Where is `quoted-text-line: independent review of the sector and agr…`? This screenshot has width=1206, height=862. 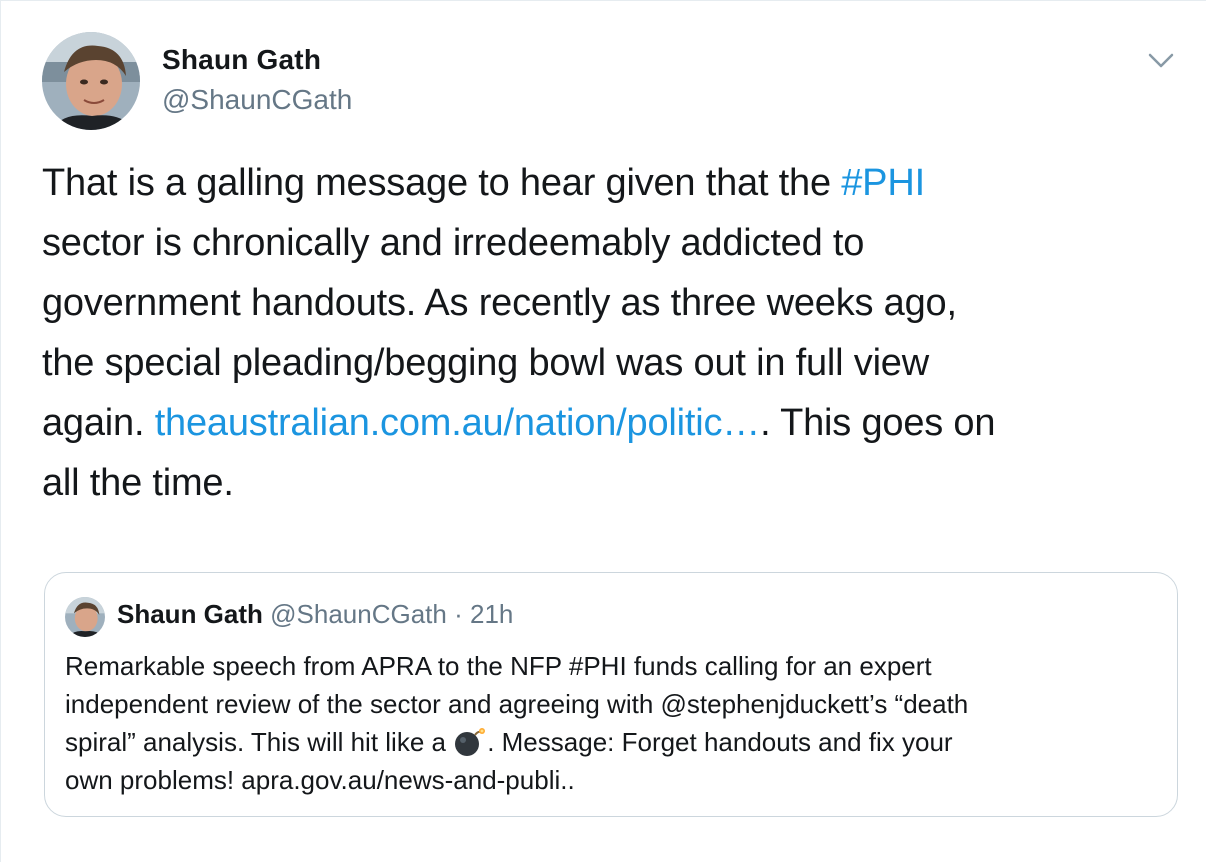
quoted-text-line: independent review of the sector and agr… is located at coordinates (517, 704).